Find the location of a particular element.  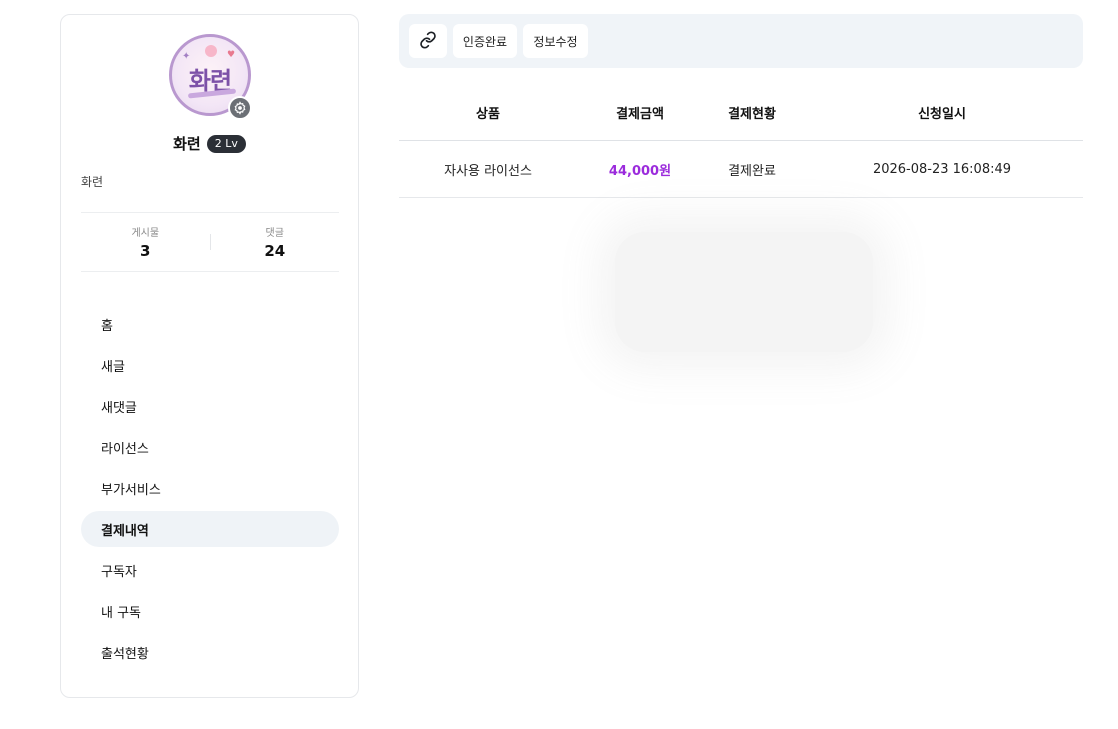

link-icon is located at coordinates (428, 41).